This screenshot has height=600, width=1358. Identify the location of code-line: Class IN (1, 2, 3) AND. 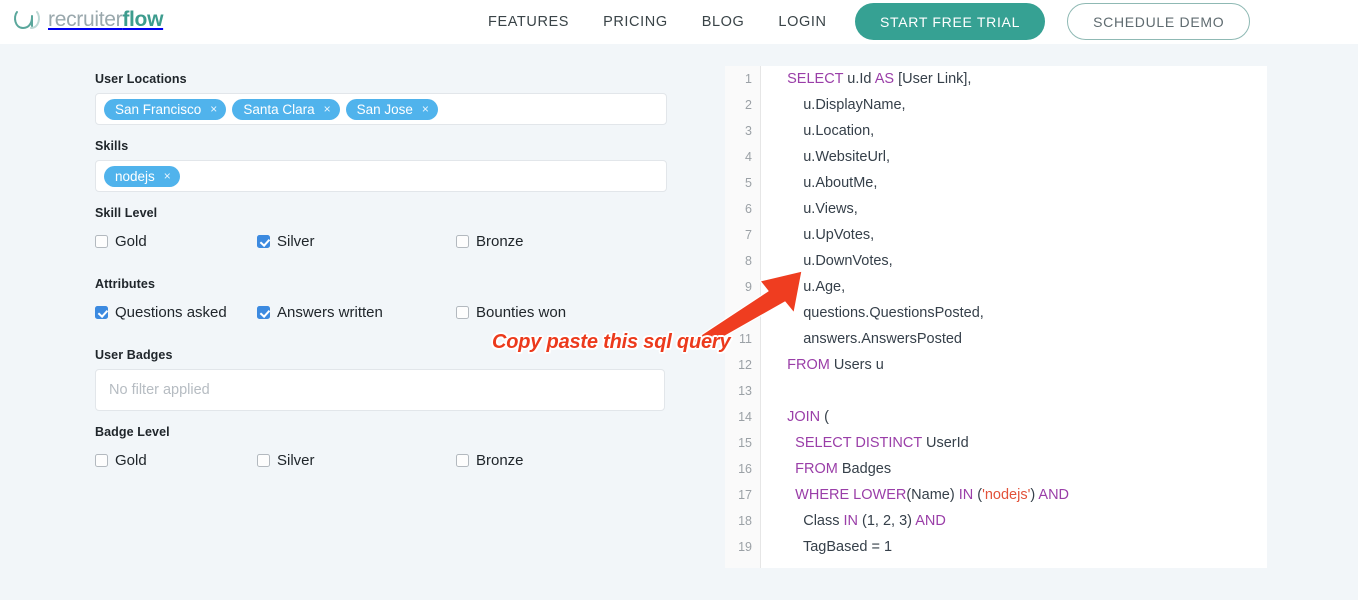
(1014, 521).